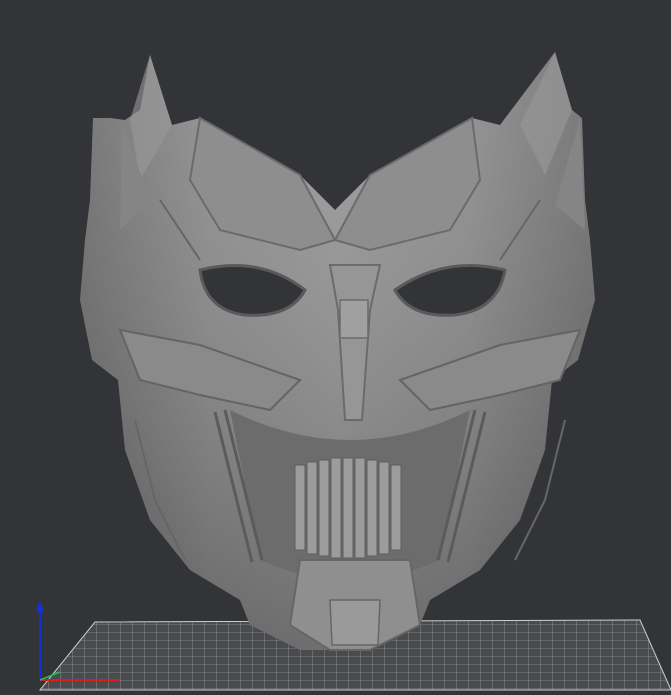  Describe the element at coordinates (348, 508) in the screenshot. I see `teeth` at that location.